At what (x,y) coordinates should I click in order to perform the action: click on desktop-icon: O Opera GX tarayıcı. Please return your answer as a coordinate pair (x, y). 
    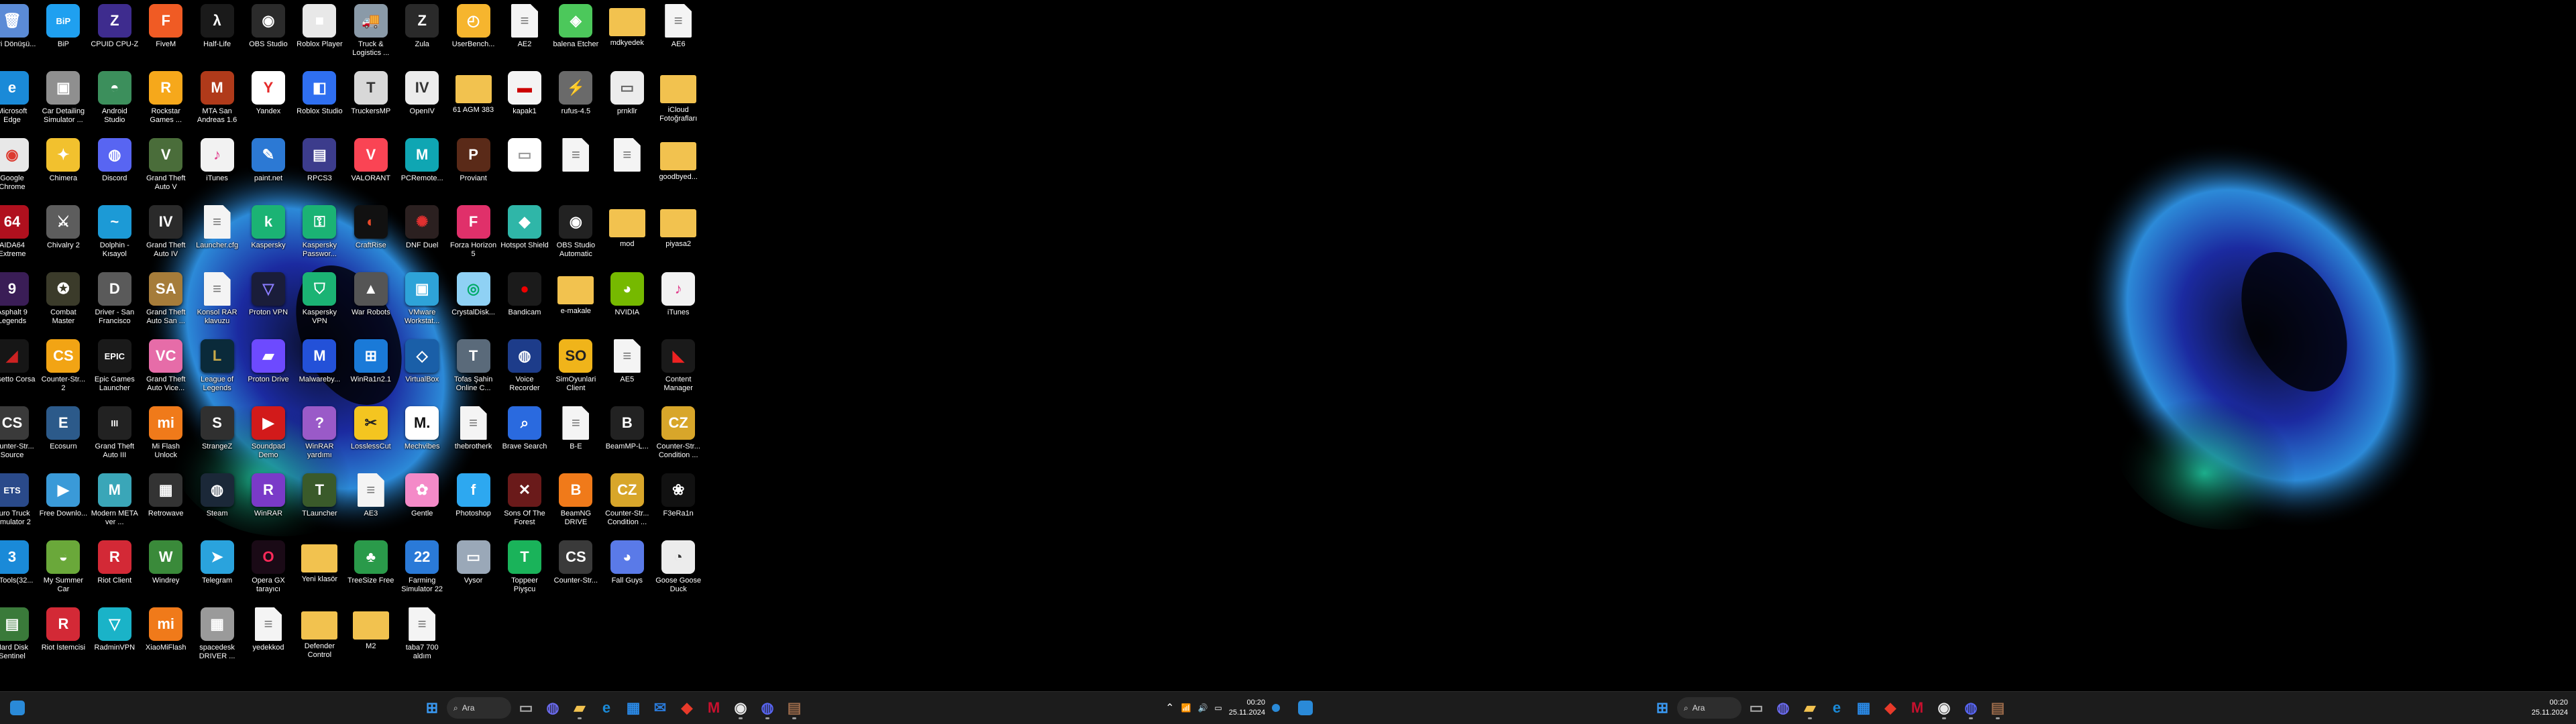
    Looking at the image, I should click on (268, 569).